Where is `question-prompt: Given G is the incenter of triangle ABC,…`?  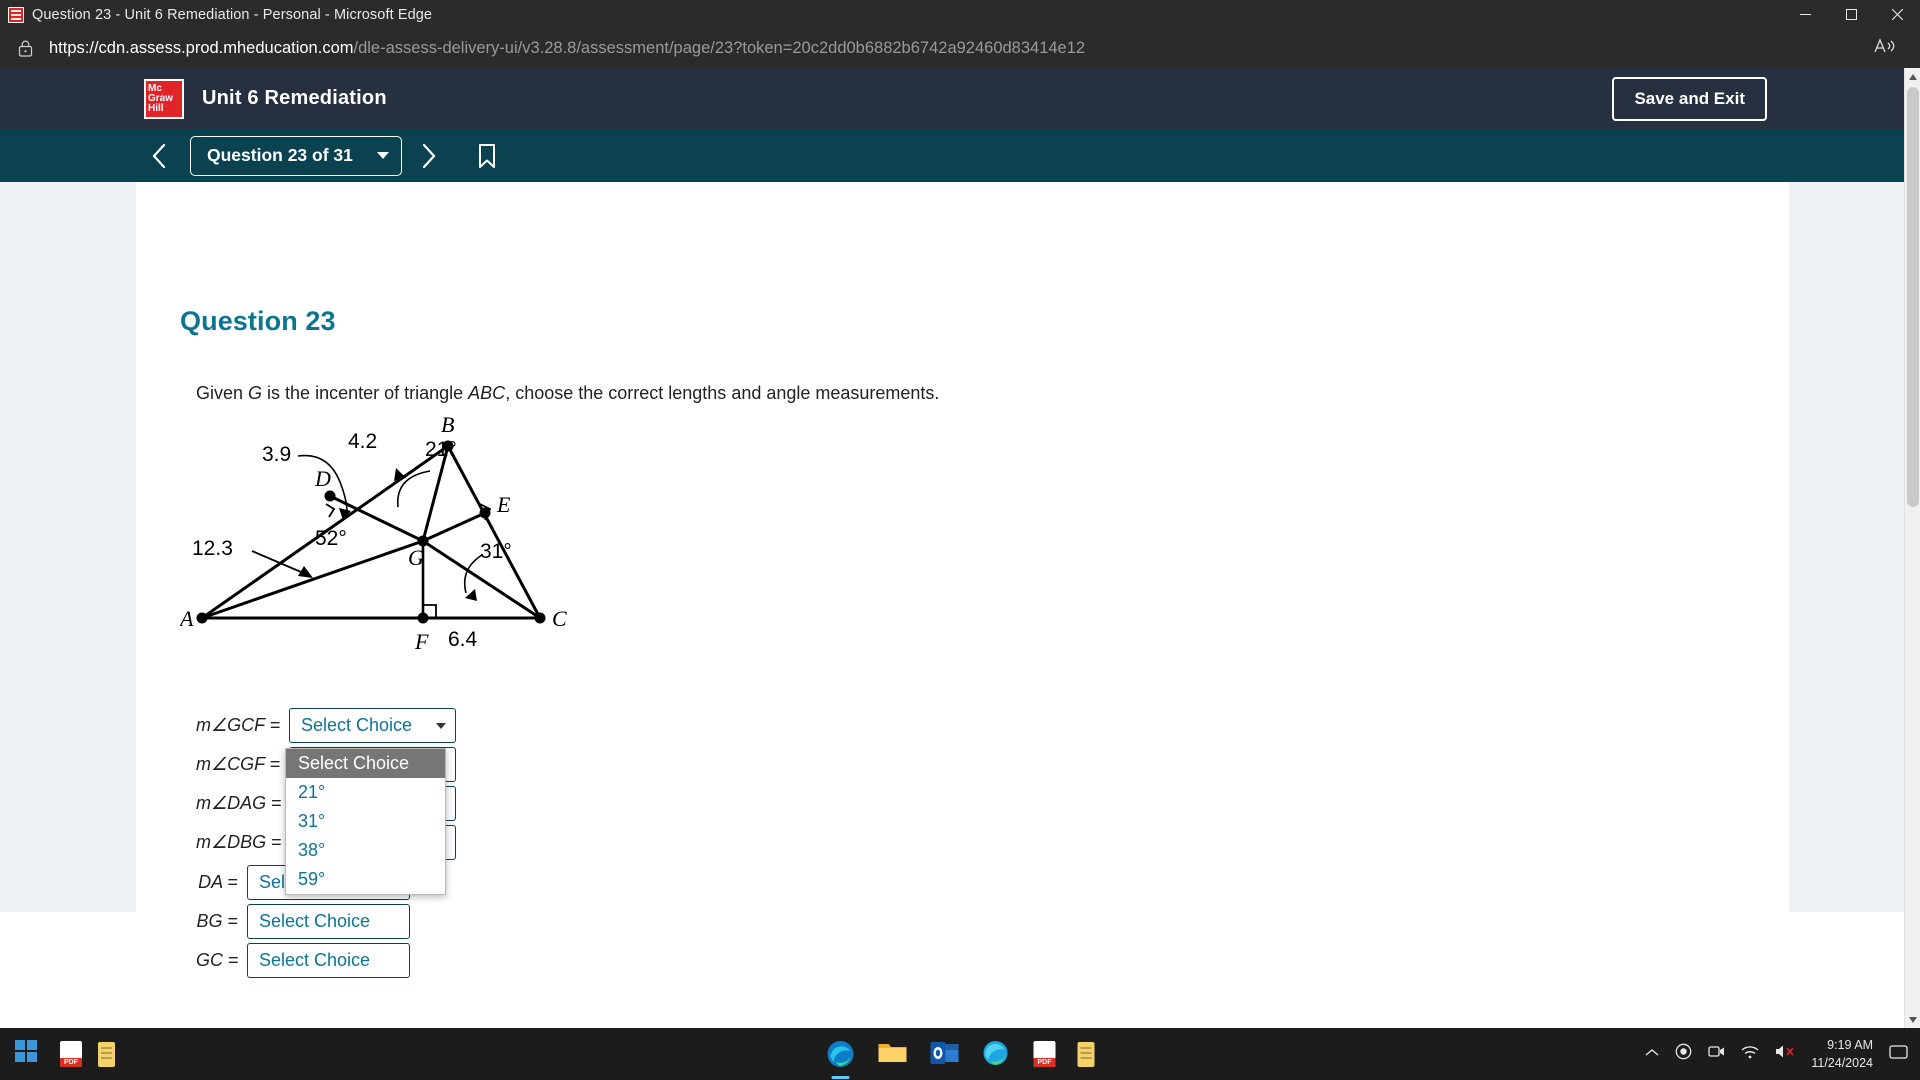
question-prompt: Given G is the incenter of triangle ABC,… is located at coordinates (567, 393).